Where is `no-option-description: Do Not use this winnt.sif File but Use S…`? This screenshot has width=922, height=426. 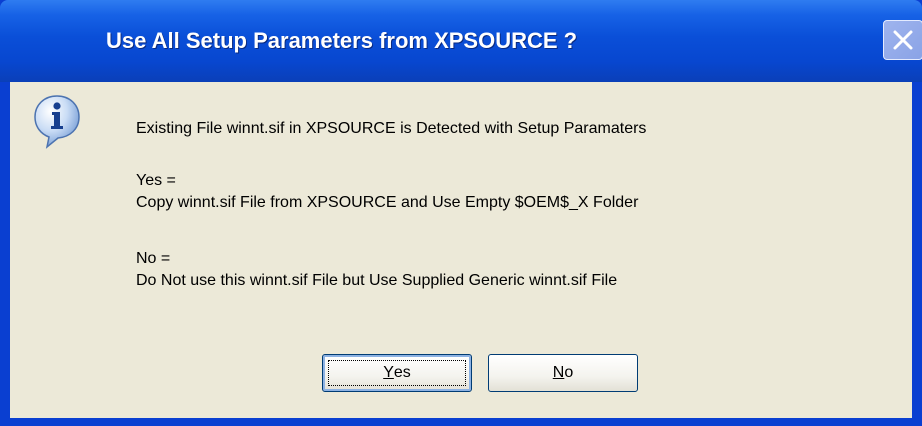
no-option-description: Do Not use this winnt.sif File but Use S… is located at coordinates (377, 280).